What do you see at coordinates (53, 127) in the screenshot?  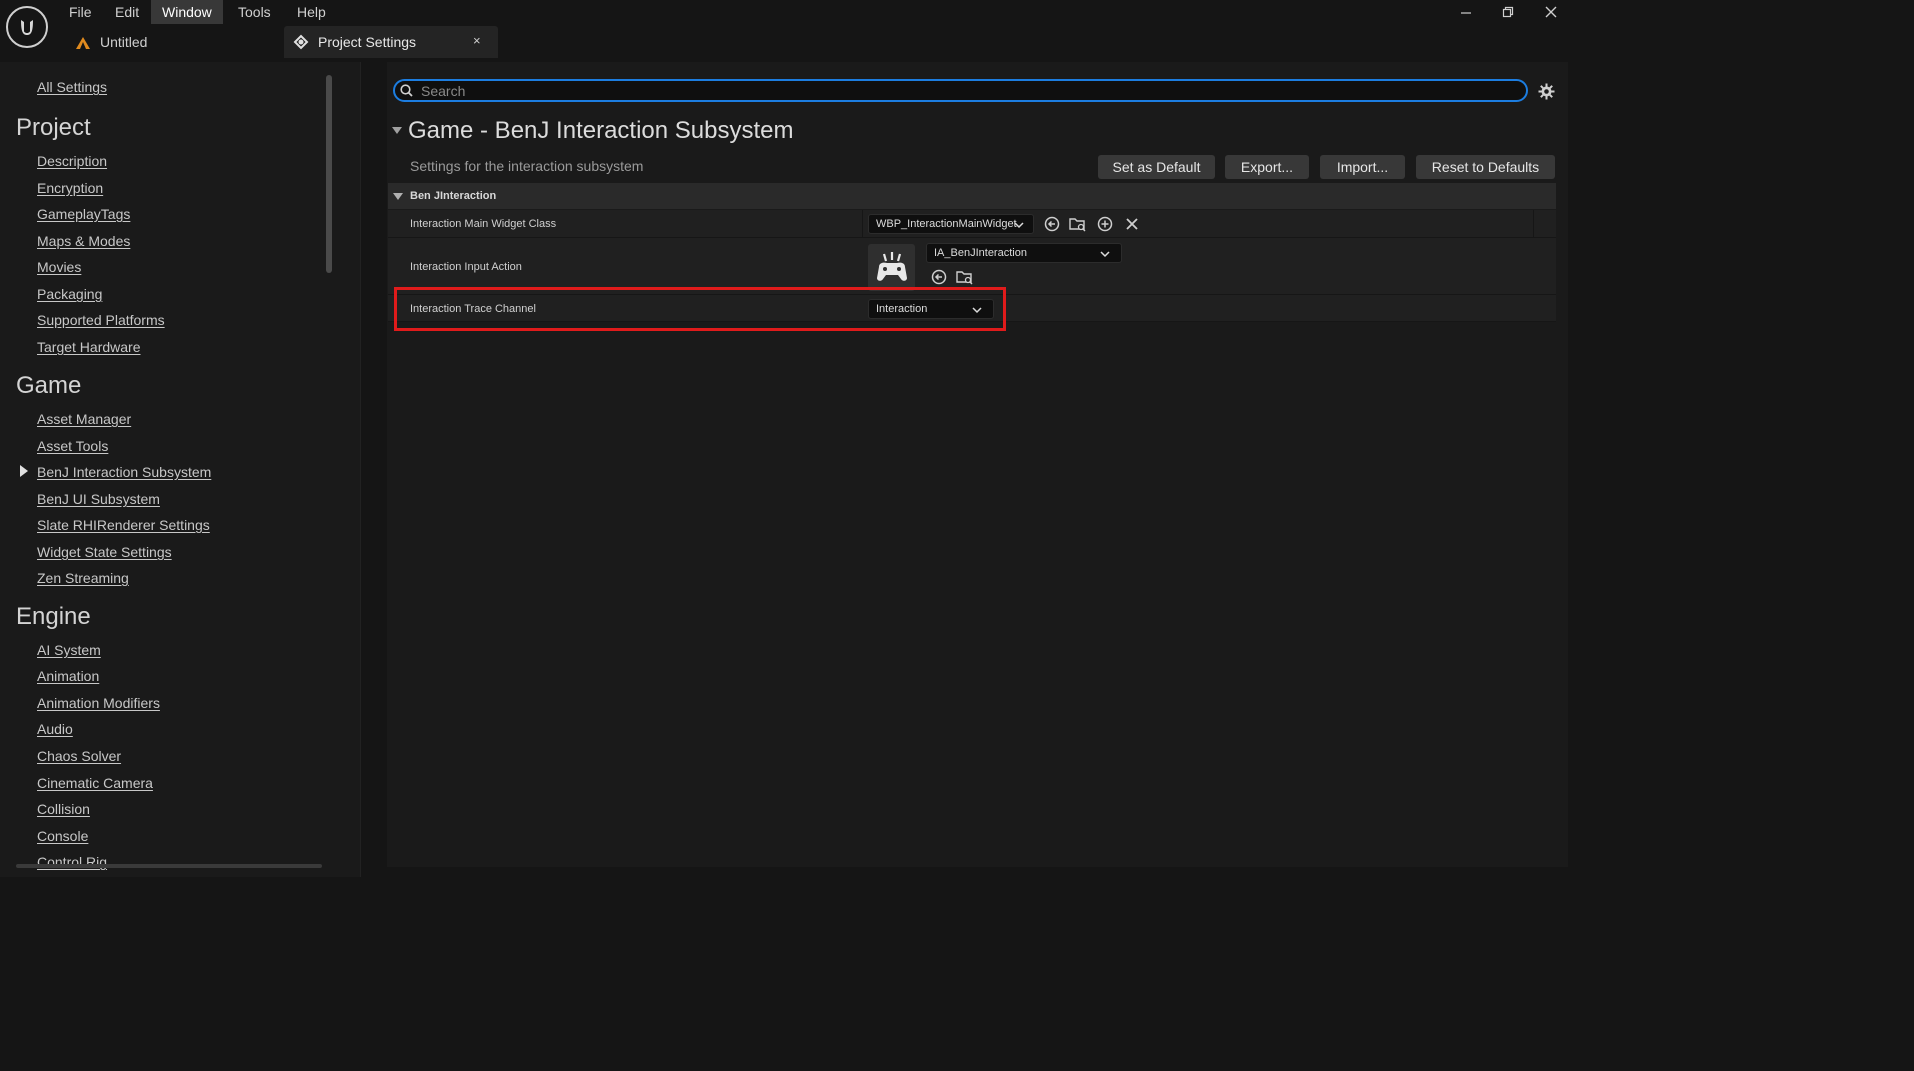 I see `sidebar-heading-project: Project` at bounding box center [53, 127].